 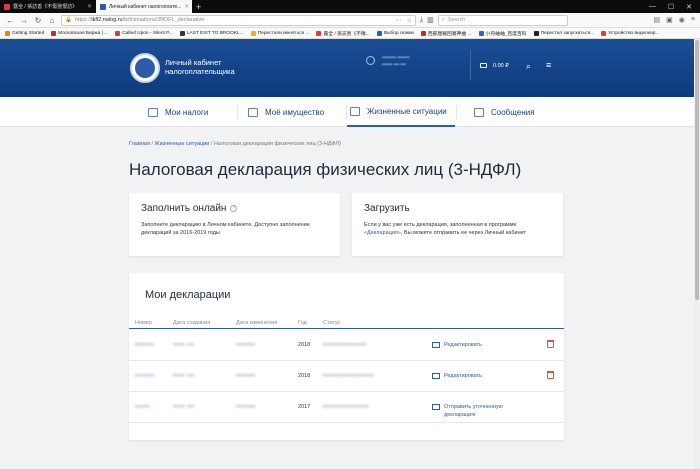 I want to click on new-tab-button: +, so click(x=198, y=7).